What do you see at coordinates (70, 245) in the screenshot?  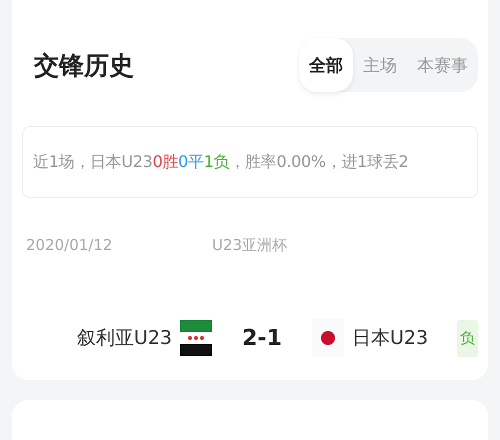 I see `match-date: 2020/01/12` at bounding box center [70, 245].